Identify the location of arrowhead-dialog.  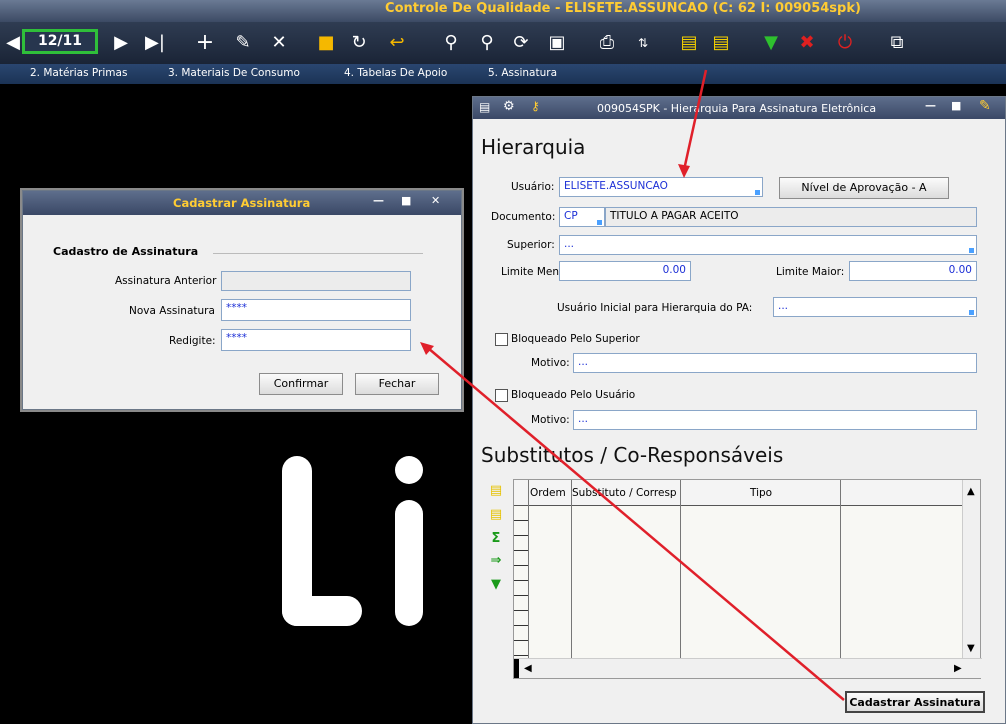
(427, 348).